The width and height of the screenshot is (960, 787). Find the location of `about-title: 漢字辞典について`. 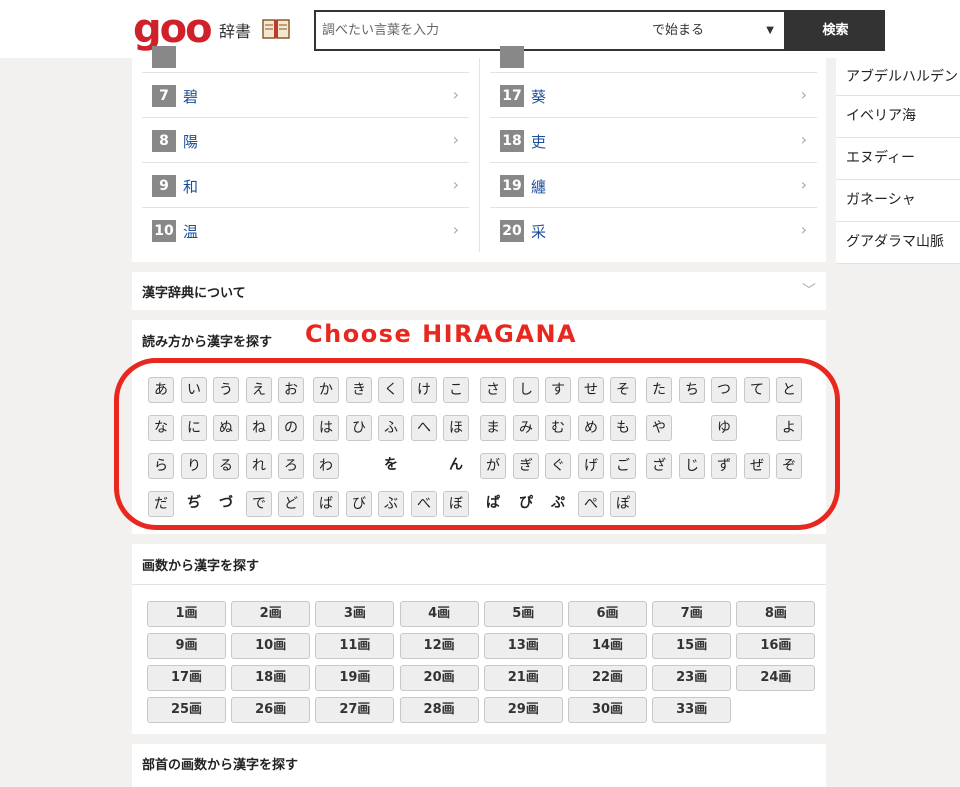

about-title: 漢字辞典について is located at coordinates (194, 293).